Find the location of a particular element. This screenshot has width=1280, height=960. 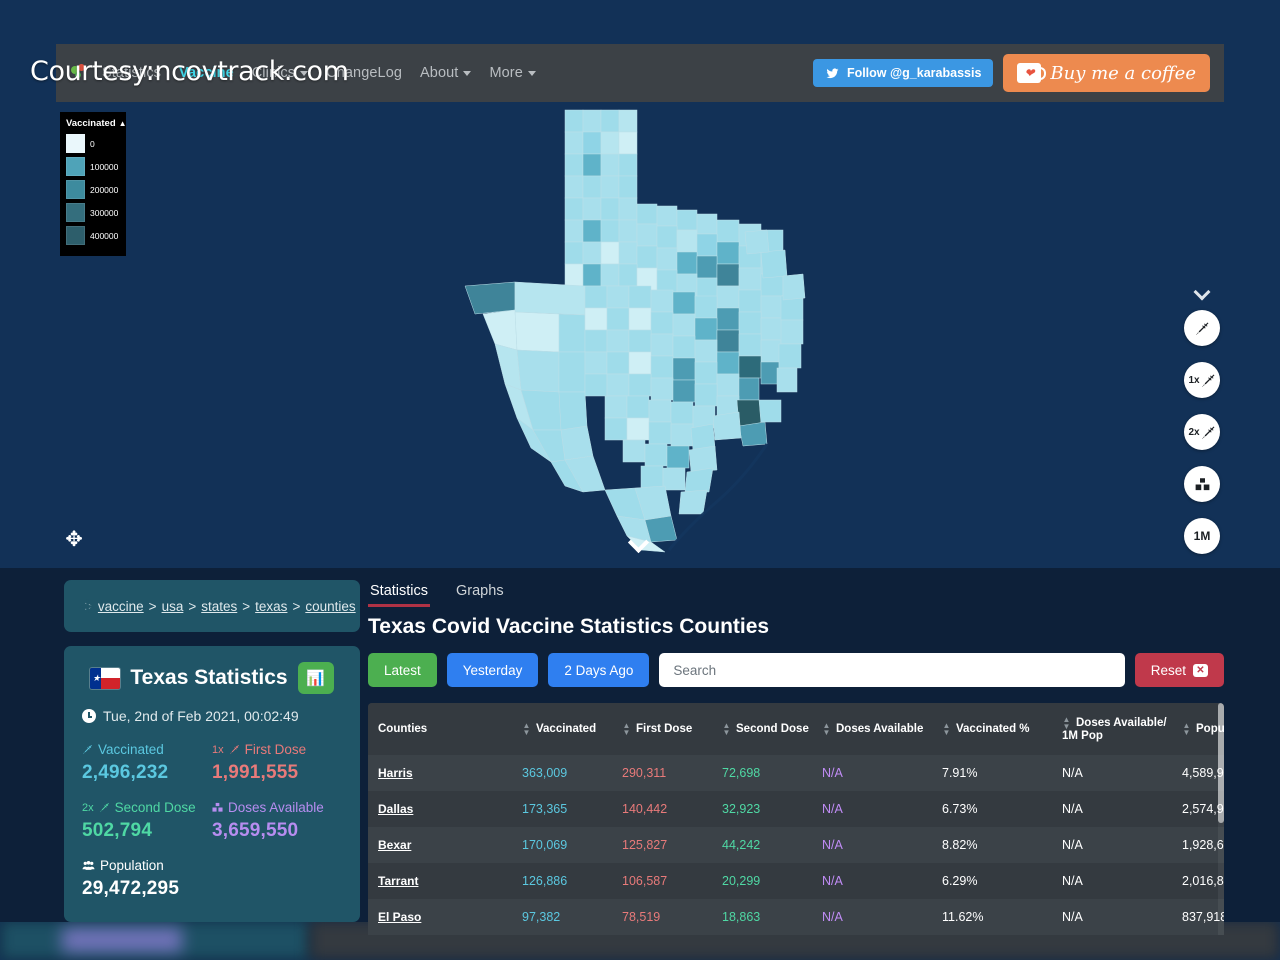

cell-vaccinated: 97,382 is located at coordinates (541, 917).